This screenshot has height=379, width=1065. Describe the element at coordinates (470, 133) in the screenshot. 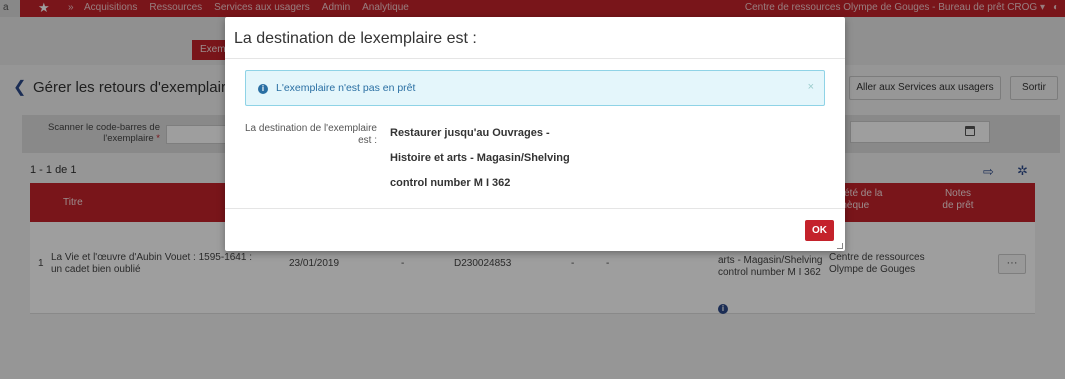

I see `destination-value-line: Restaurer jusqu'au Ouvrages -` at that location.